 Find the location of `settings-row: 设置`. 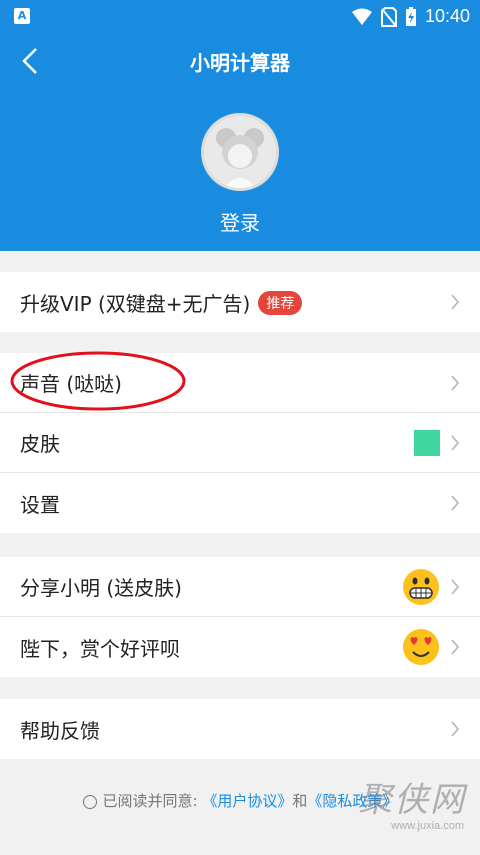

settings-row: 设置 is located at coordinates (240, 503).